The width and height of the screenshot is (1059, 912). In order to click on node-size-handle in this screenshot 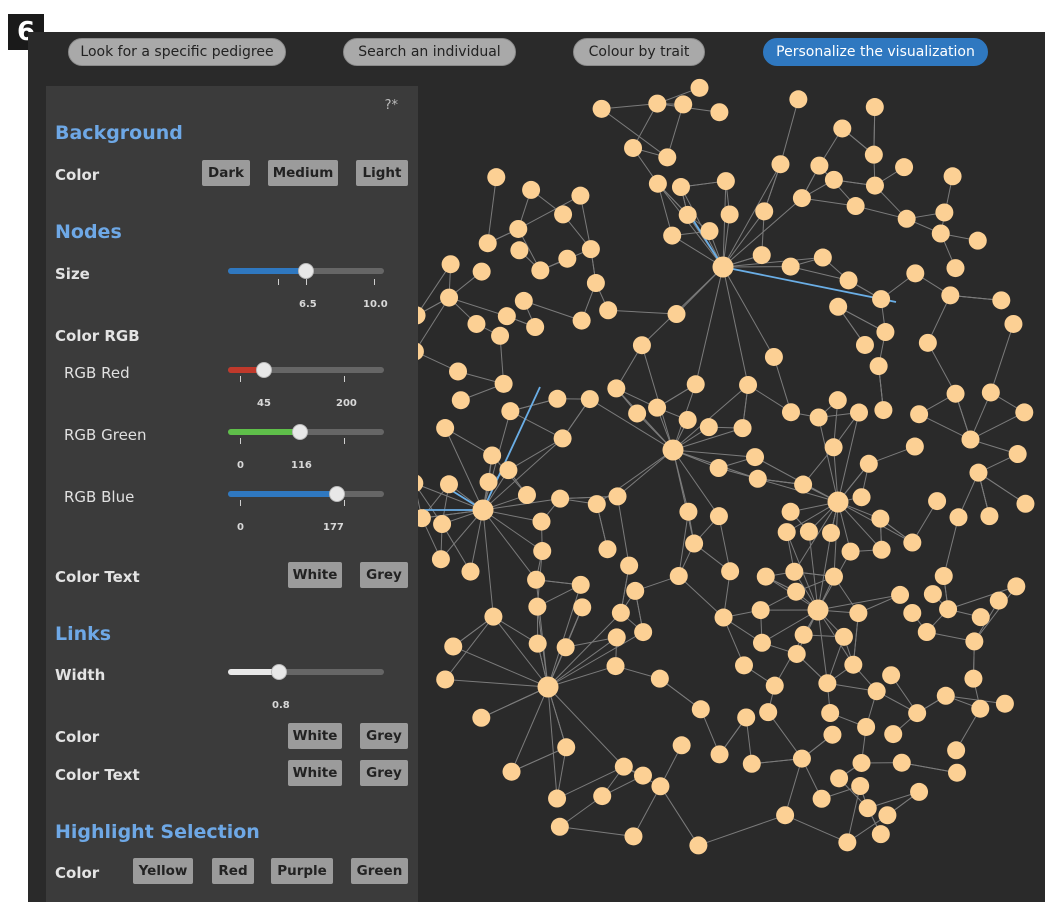, I will do `click(306, 271)`.